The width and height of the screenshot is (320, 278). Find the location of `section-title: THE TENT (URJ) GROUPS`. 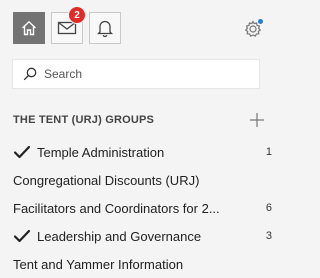

section-title: THE TENT (URJ) GROUPS is located at coordinates (84, 120).